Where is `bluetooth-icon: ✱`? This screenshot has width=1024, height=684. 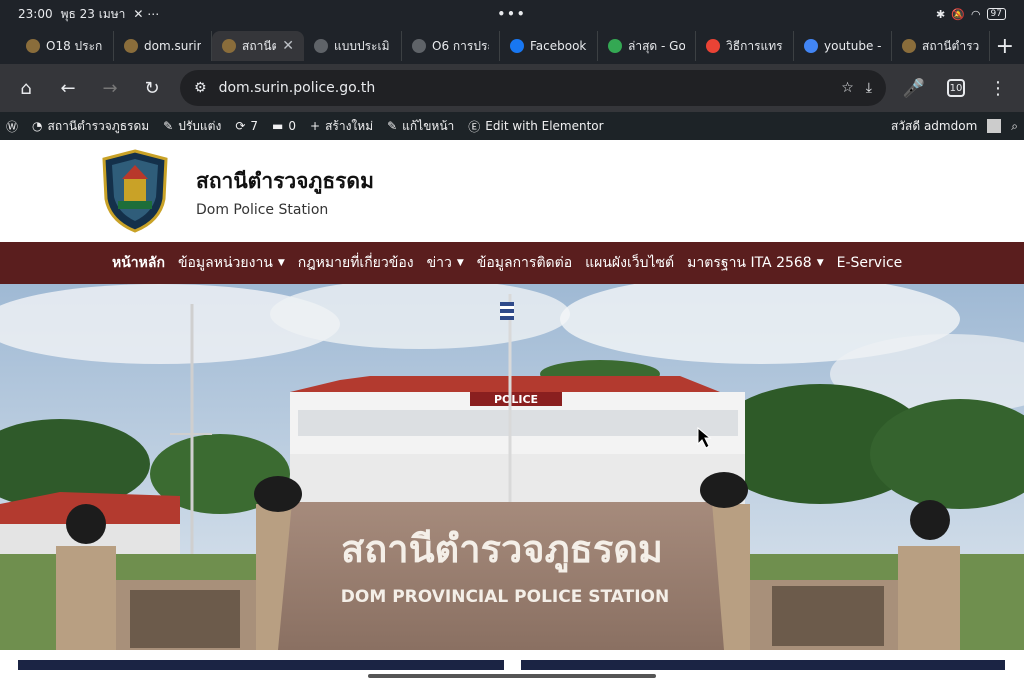 bluetooth-icon: ✱ is located at coordinates (941, 14).